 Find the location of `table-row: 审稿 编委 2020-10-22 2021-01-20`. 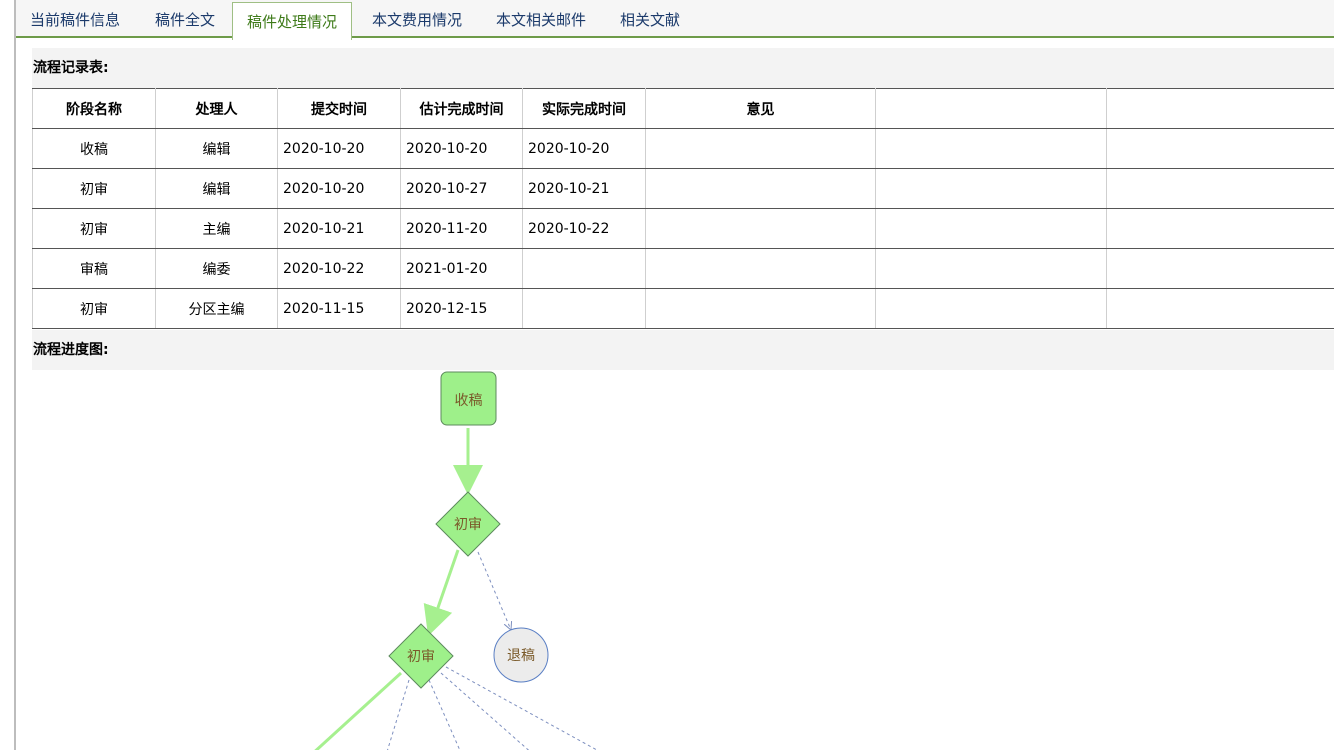

table-row: 审稿 编委 2020-10-22 2021-01-20 is located at coordinates (683, 268).